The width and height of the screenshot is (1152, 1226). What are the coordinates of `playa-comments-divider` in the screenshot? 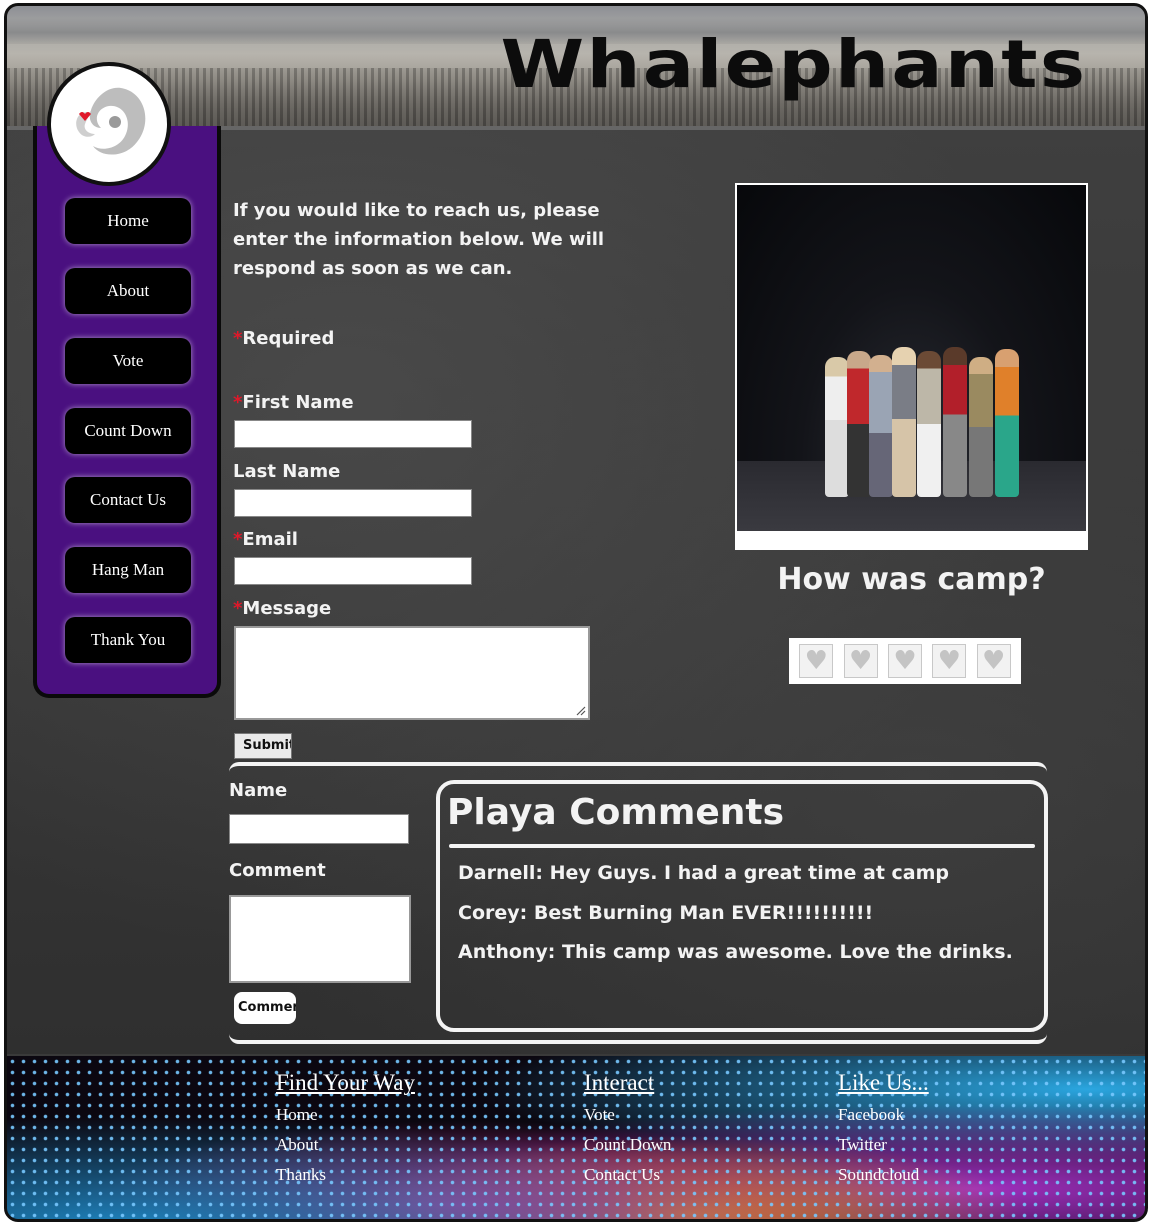 It's located at (742, 846).